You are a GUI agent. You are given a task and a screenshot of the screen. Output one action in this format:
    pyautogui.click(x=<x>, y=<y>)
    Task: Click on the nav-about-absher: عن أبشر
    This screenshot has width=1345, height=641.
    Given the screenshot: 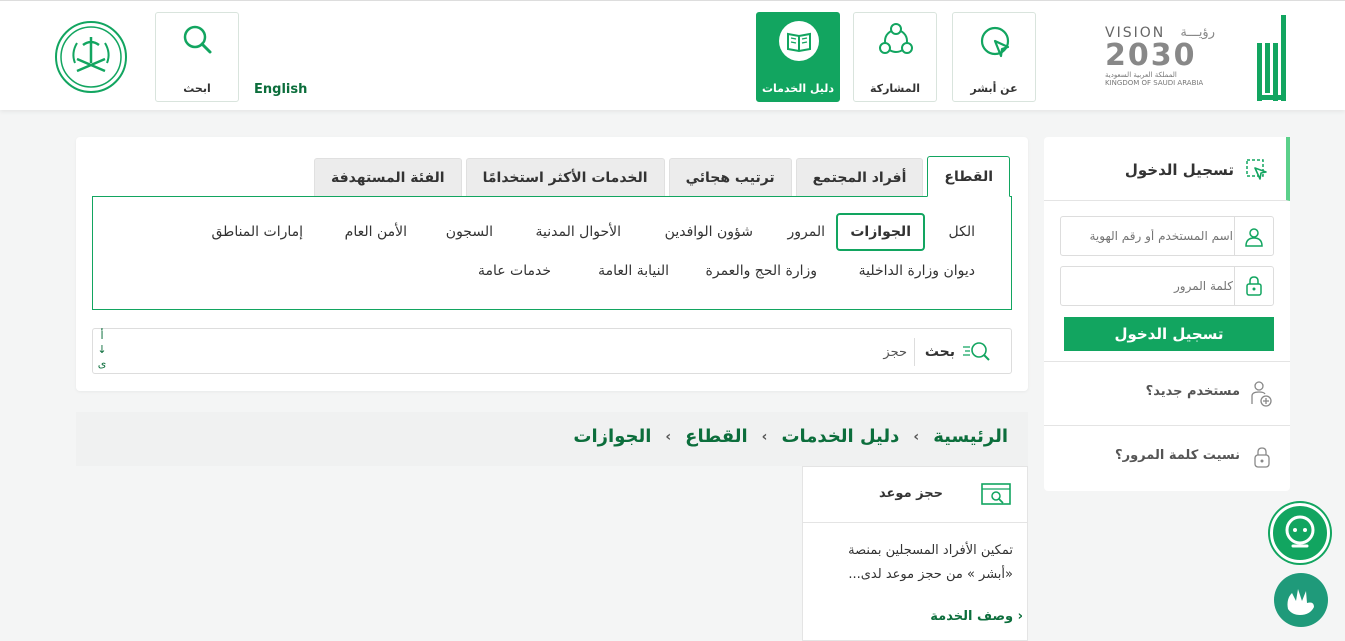 What is the action you would take?
    pyautogui.click(x=994, y=57)
    